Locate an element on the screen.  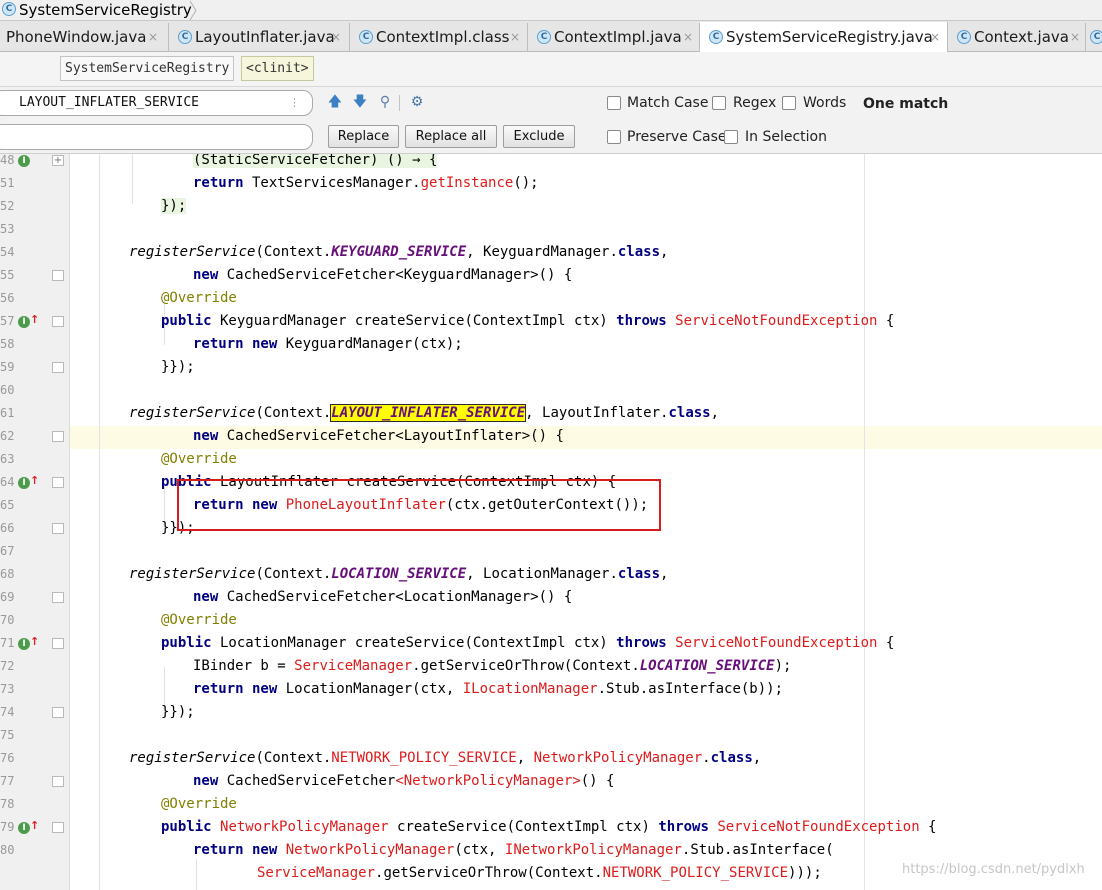
line-number: 56 is located at coordinates (7, 298).